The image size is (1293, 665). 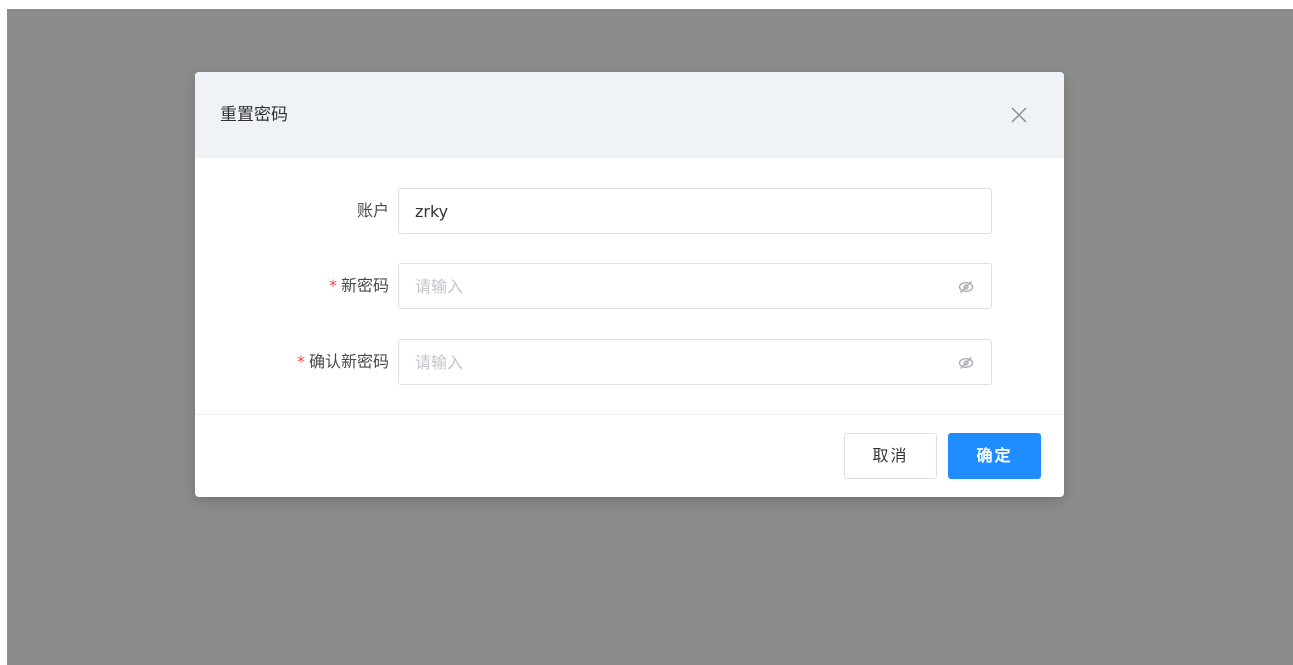 What do you see at coordinates (680, 211) in the screenshot?
I see `account-input` at bounding box center [680, 211].